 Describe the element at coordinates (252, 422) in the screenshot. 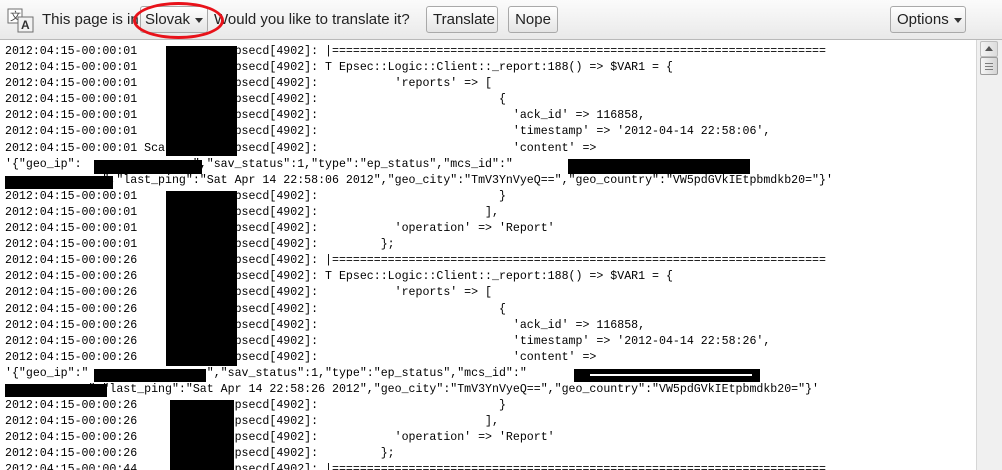

I see `log-line: 2012:04:15-00:00:26 epsecd[4902]: ],` at that location.